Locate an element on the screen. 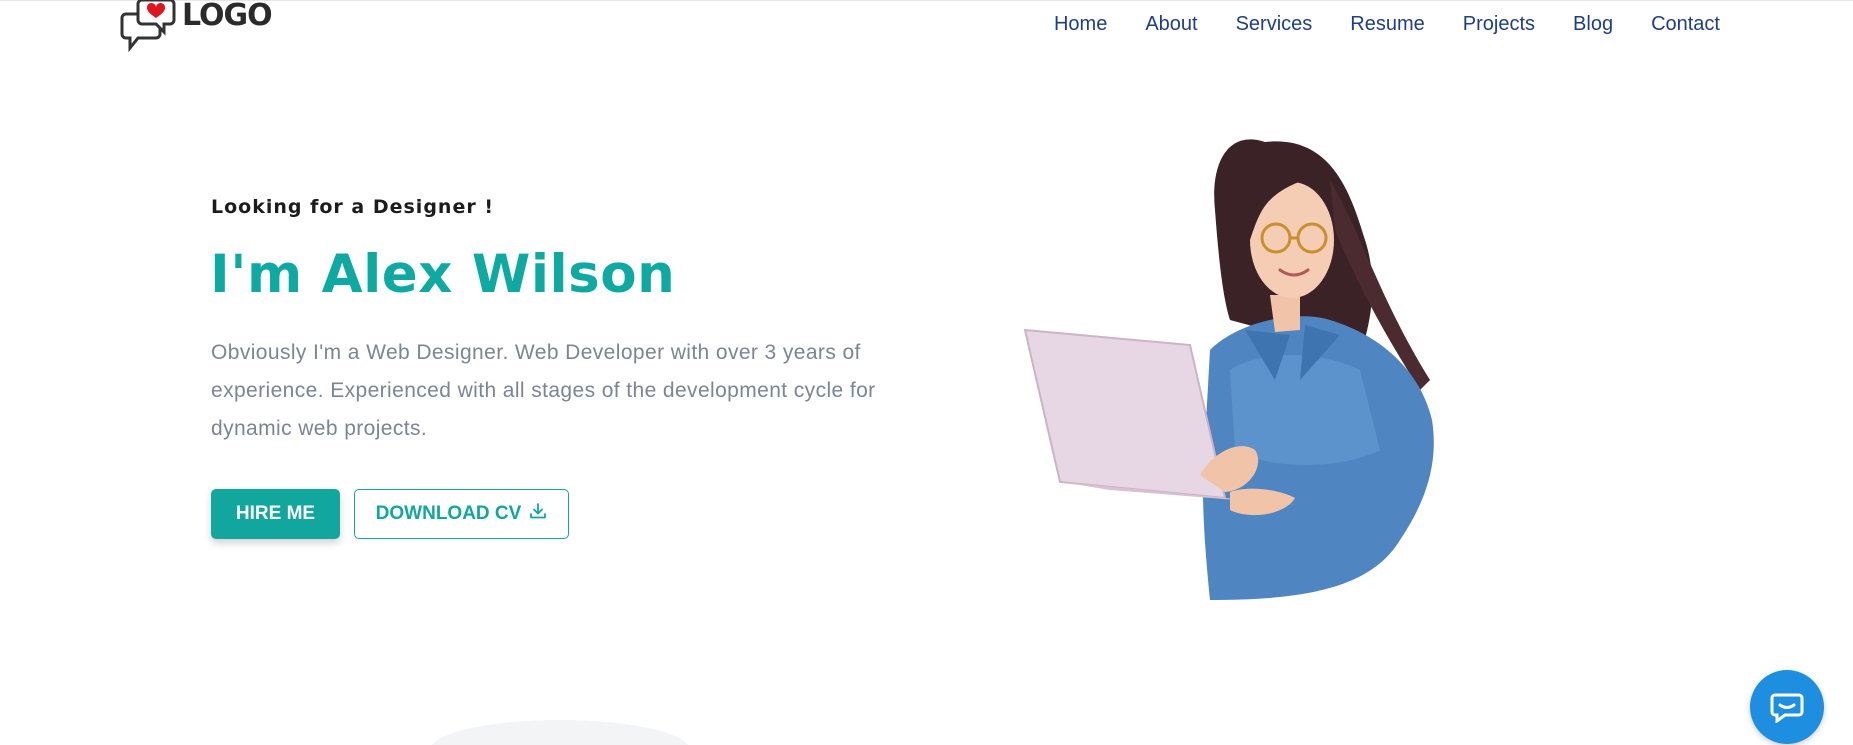 Image resolution: width=1853 pixels, height=745 pixels. download-cv-label: DOWNLOAD CV is located at coordinates (448, 513).